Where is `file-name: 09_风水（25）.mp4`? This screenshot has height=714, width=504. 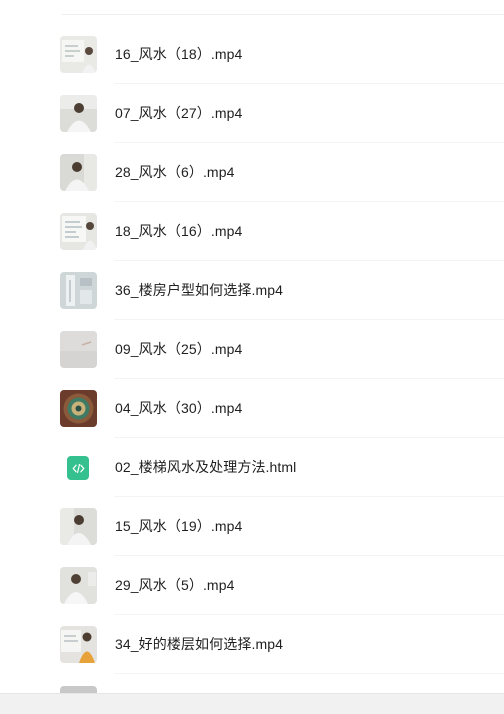
file-name: 09_风水（25）.mp4 is located at coordinates (179, 349).